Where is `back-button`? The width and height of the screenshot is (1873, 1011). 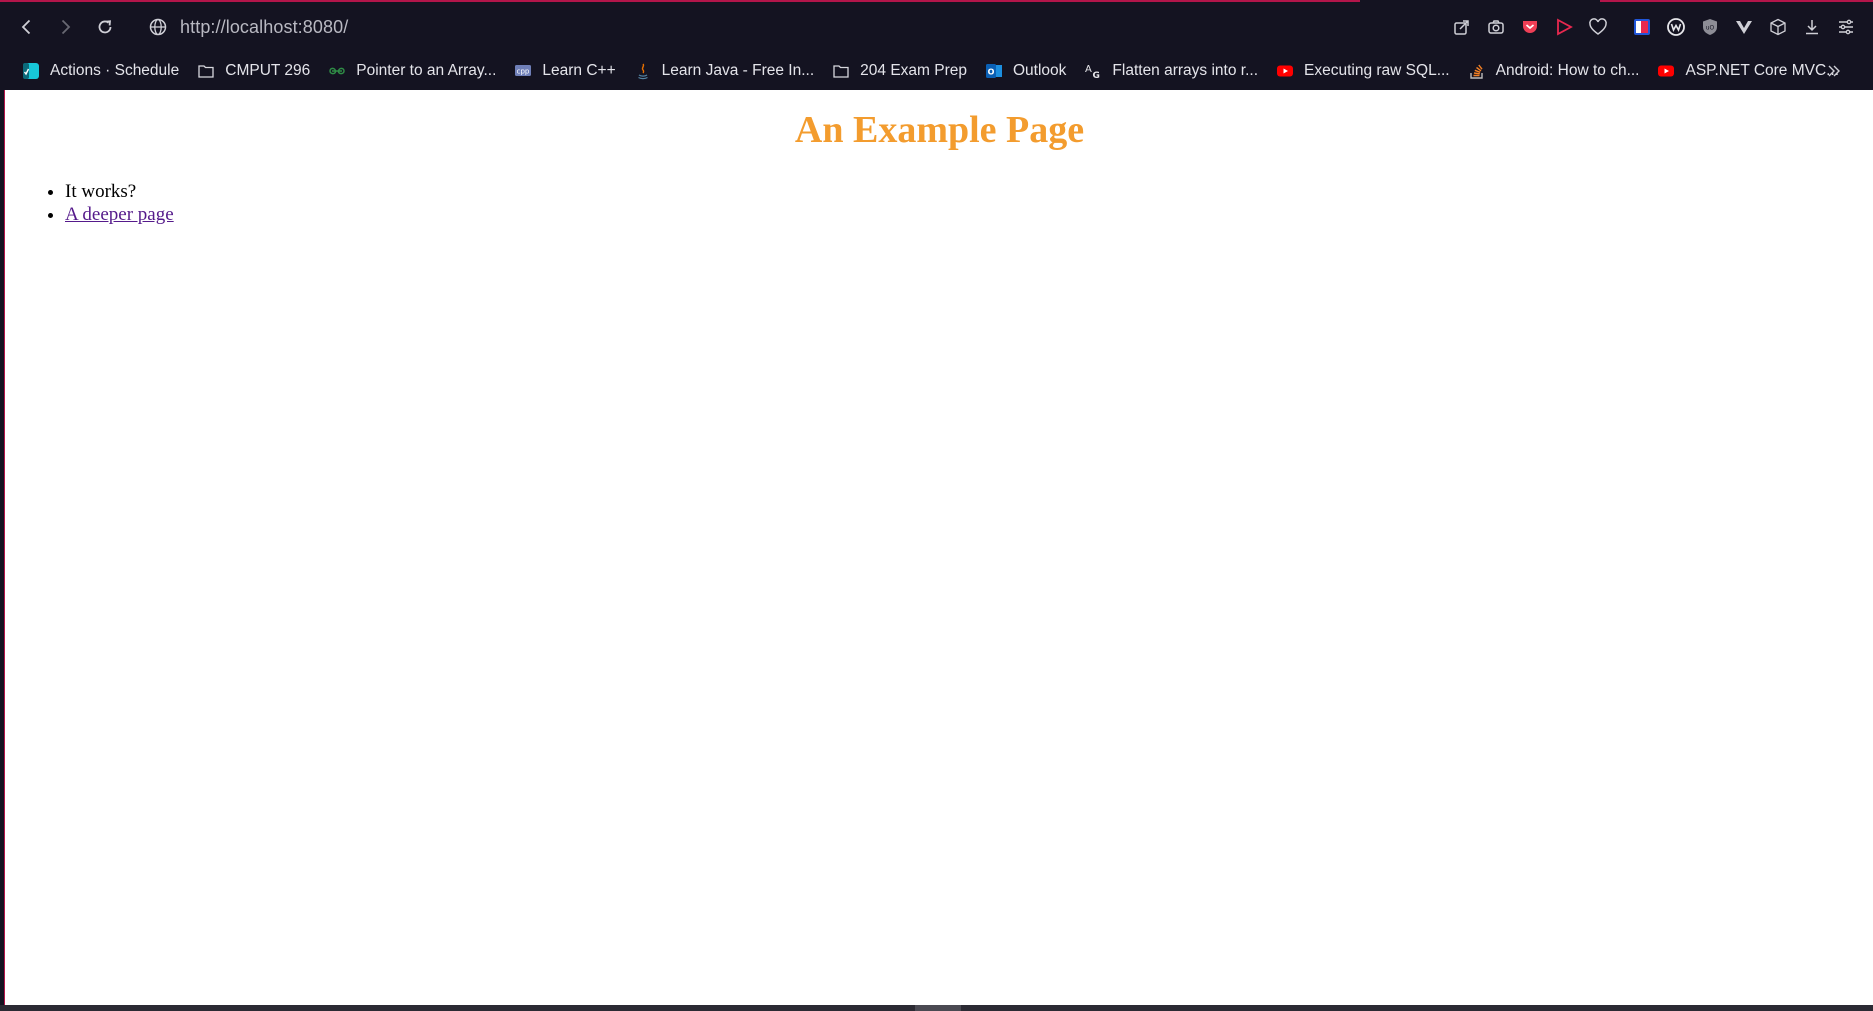 back-button is located at coordinates (27, 27).